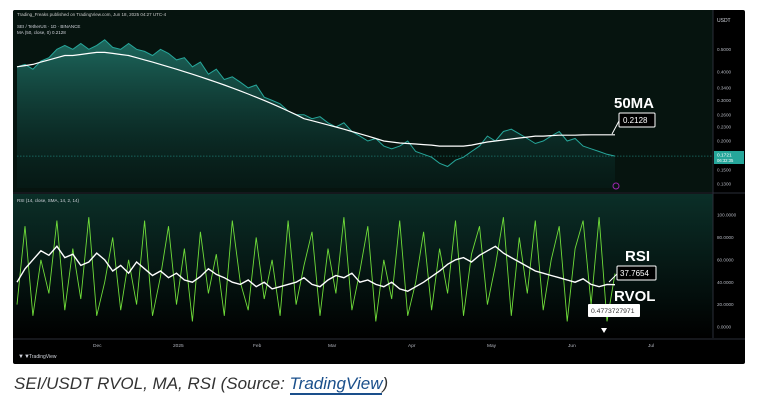  Describe the element at coordinates (724, 169) in the screenshot. I see `price-tick-label: 0.1500` at that location.